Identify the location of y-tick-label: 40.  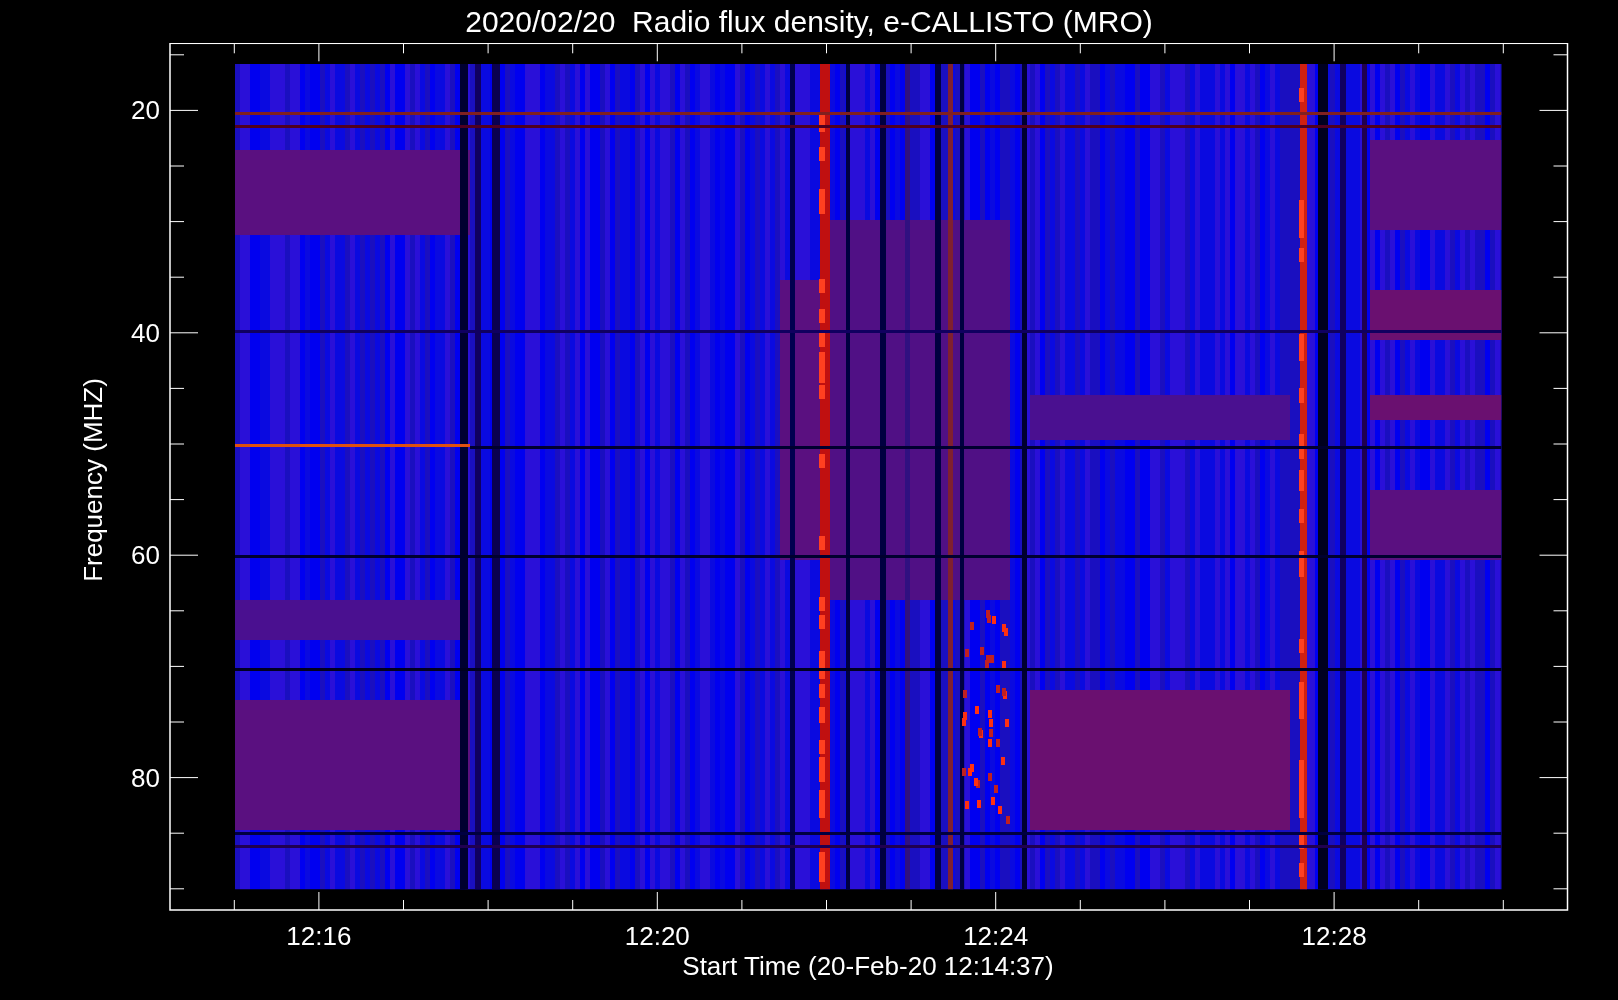
(145, 332).